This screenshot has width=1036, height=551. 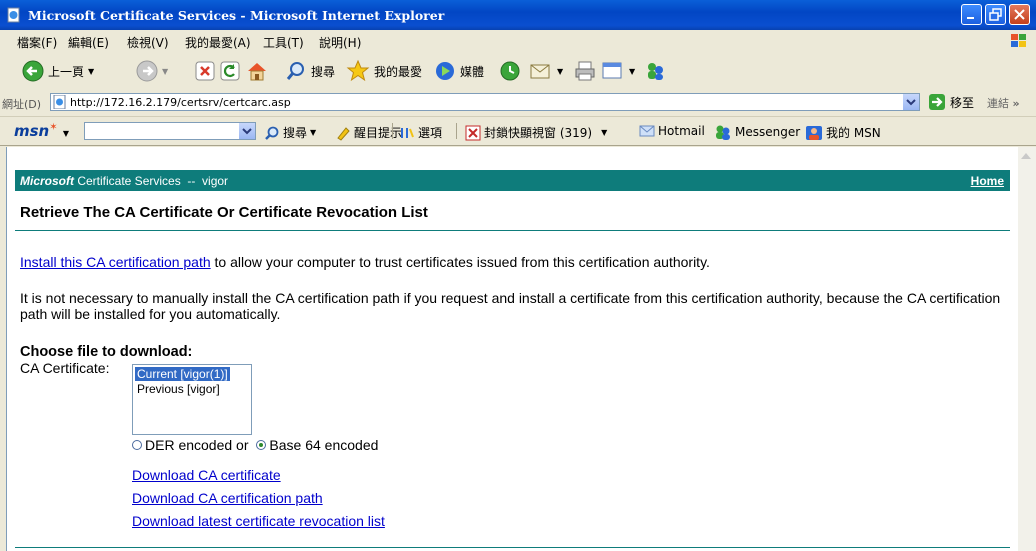 I want to click on heading-divider, so click(x=512, y=230).